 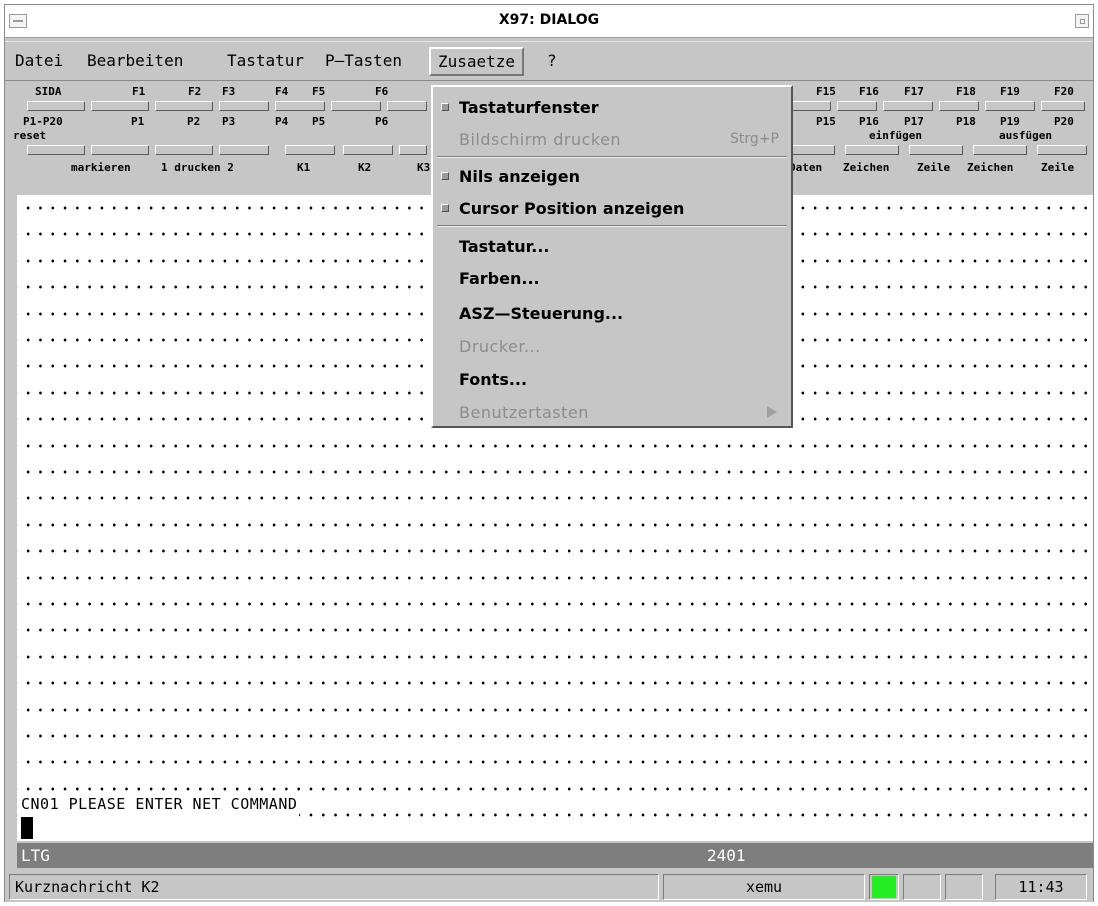 What do you see at coordinates (612, 107) in the screenshot?
I see `menuitem-tastaturfenster: Tastaturfenster` at bounding box center [612, 107].